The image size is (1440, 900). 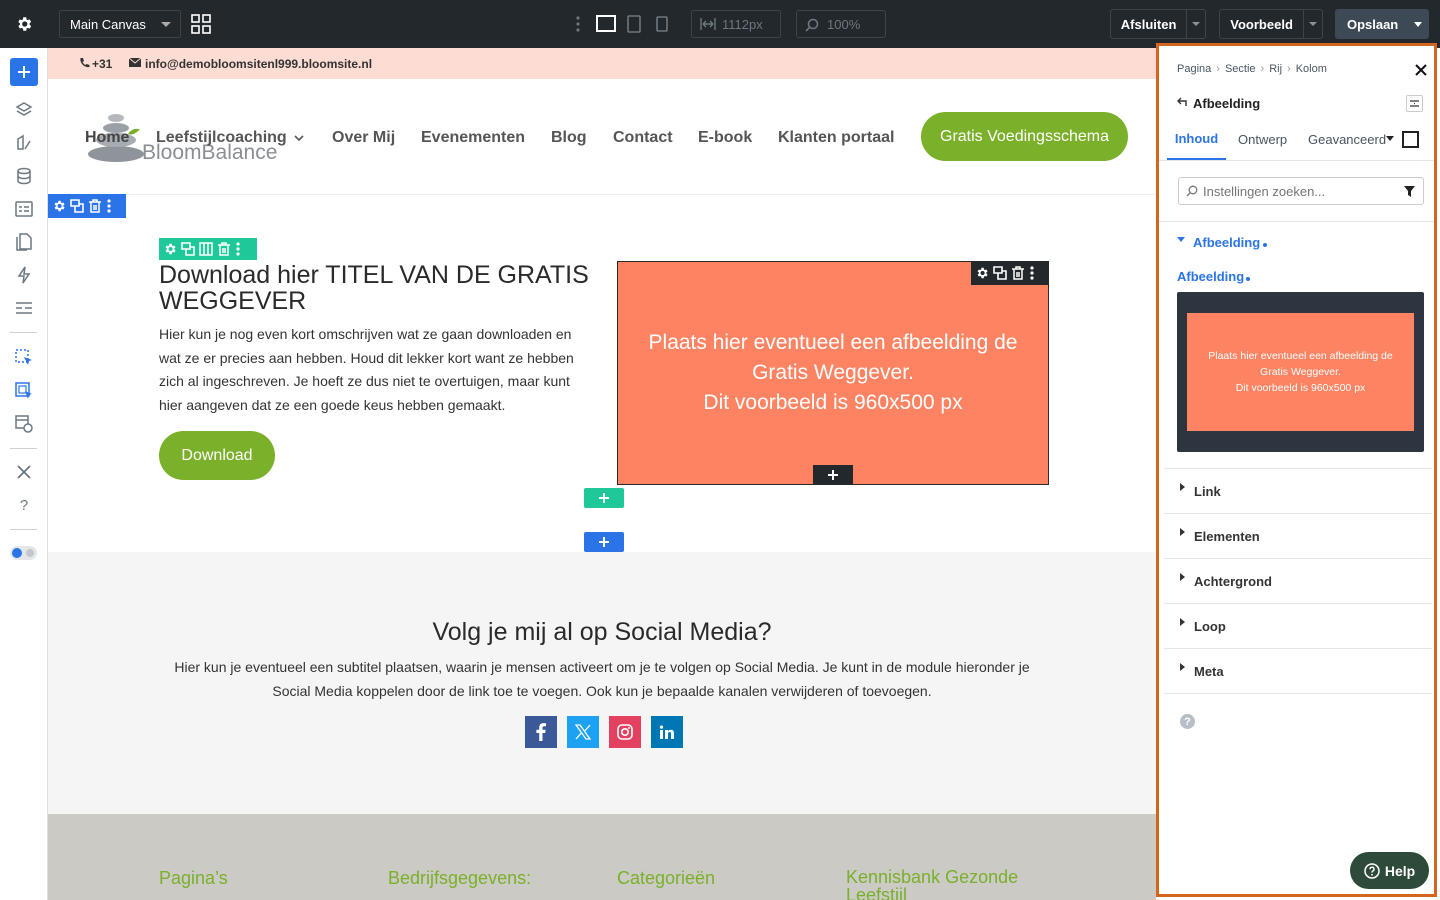 What do you see at coordinates (1194, 69) in the screenshot?
I see `breadcrumb-page: Pagina` at bounding box center [1194, 69].